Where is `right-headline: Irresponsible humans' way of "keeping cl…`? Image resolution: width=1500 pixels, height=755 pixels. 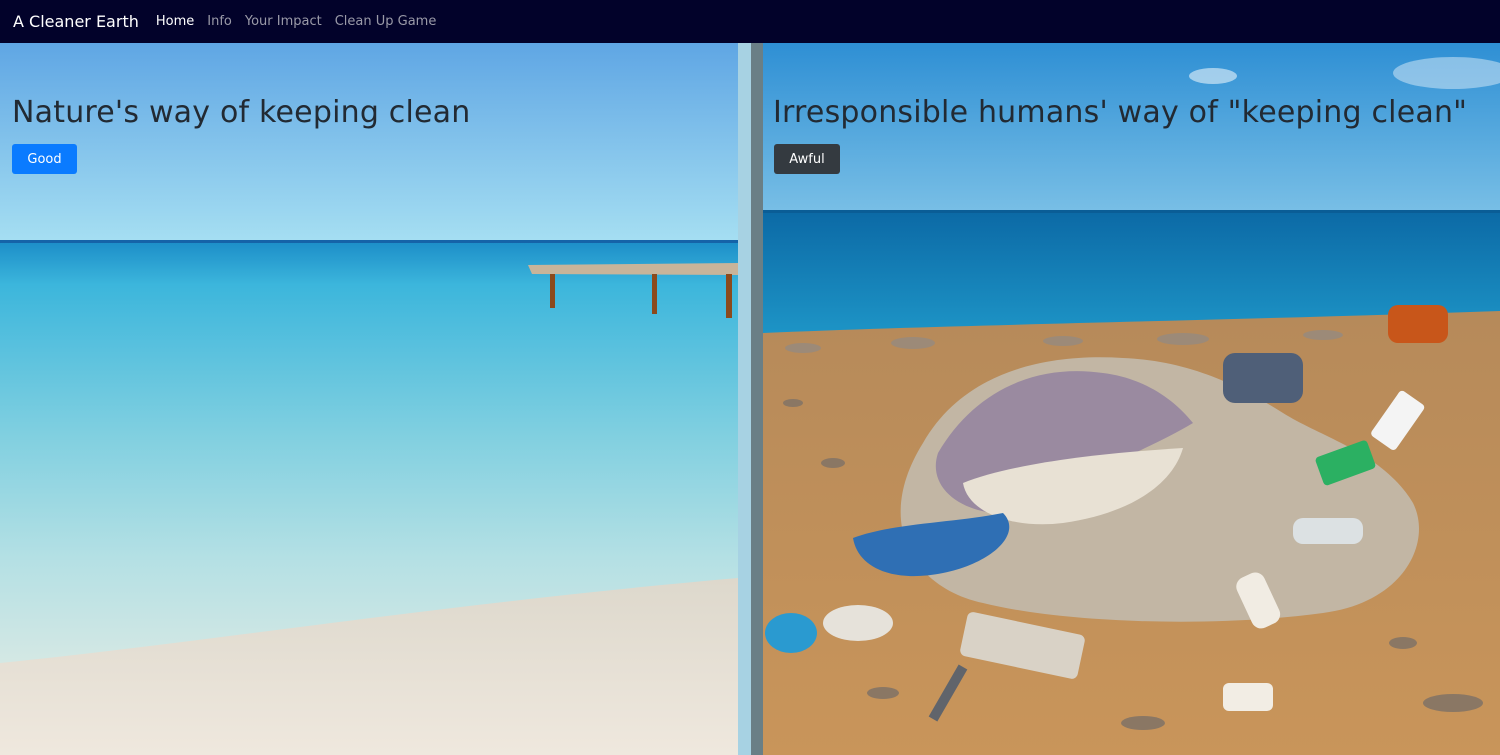
right-headline: Irresponsible humans' way of "keeping cl… is located at coordinates (1120, 112).